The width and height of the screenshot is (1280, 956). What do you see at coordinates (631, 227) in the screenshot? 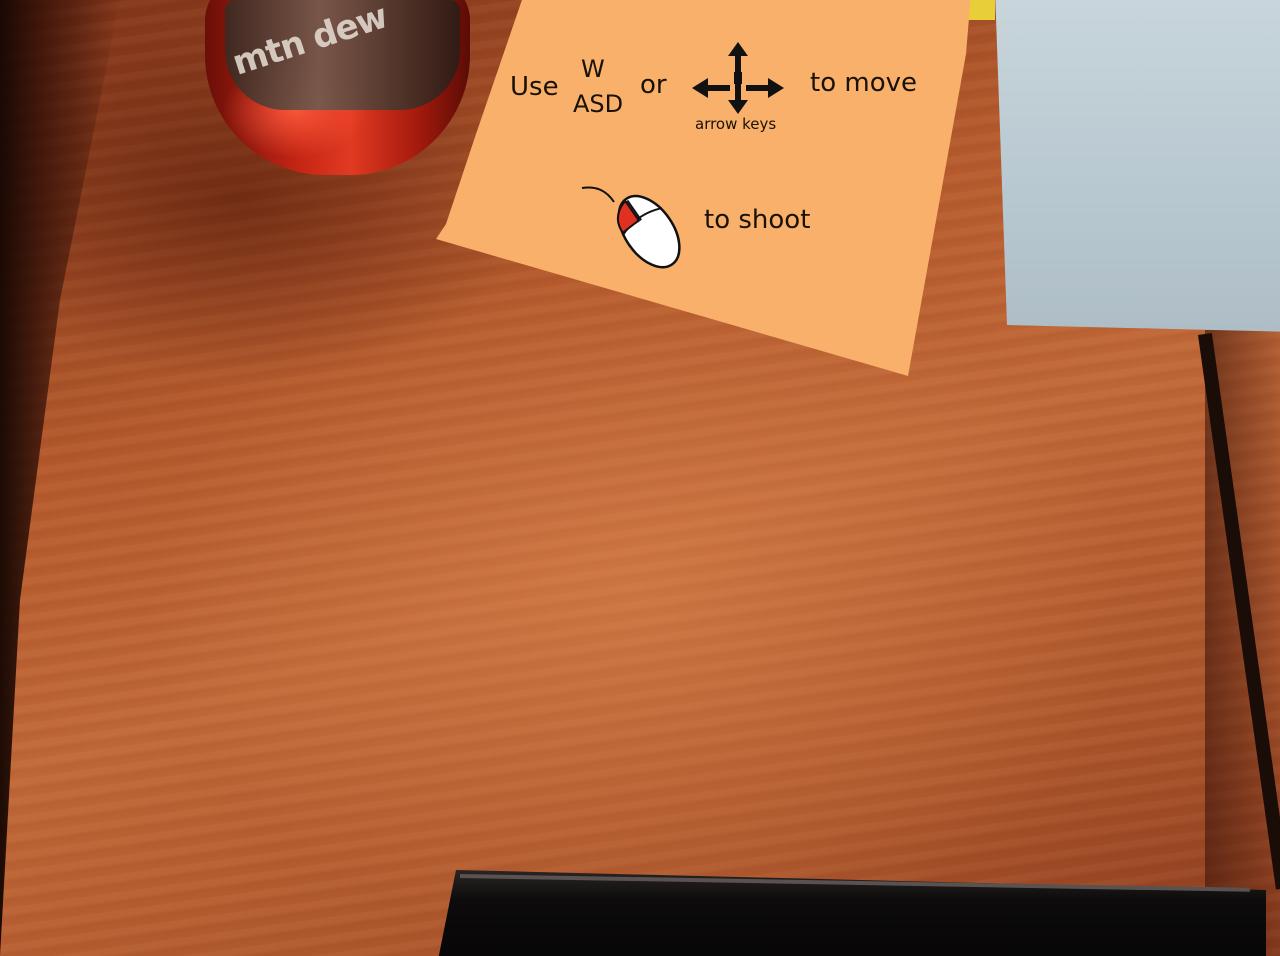
I see `mouse-icon` at bounding box center [631, 227].